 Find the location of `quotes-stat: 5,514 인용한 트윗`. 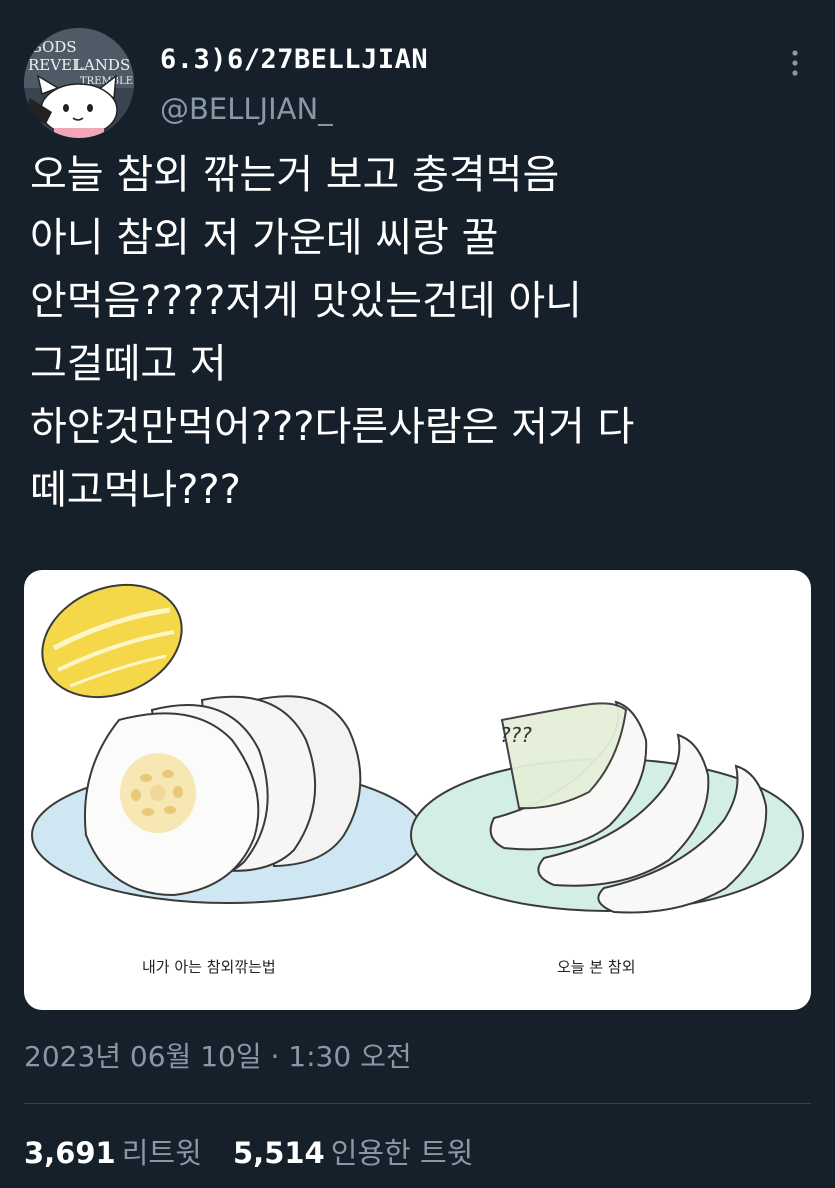

quotes-stat: 5,514 인용한 트윗 is located at coordinates (353, 1151).